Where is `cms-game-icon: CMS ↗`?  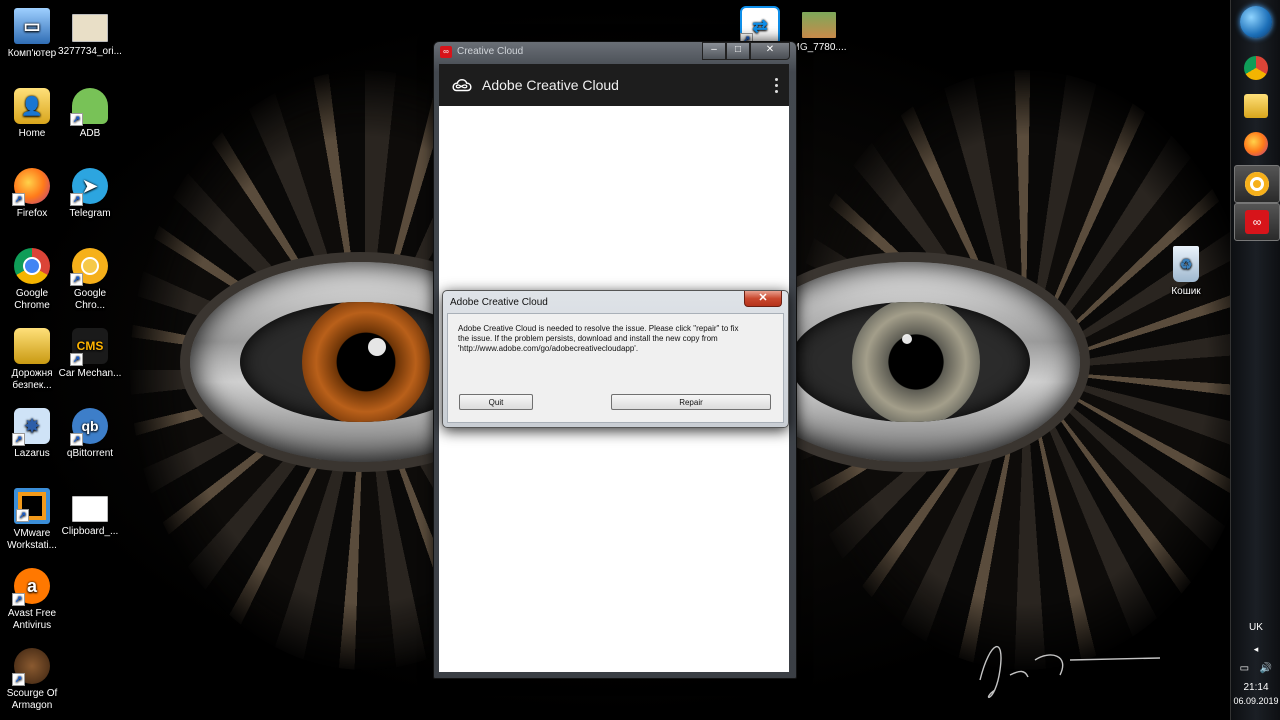
cms-game-icon: CMS ↗ is located at coordinates (89, 347).